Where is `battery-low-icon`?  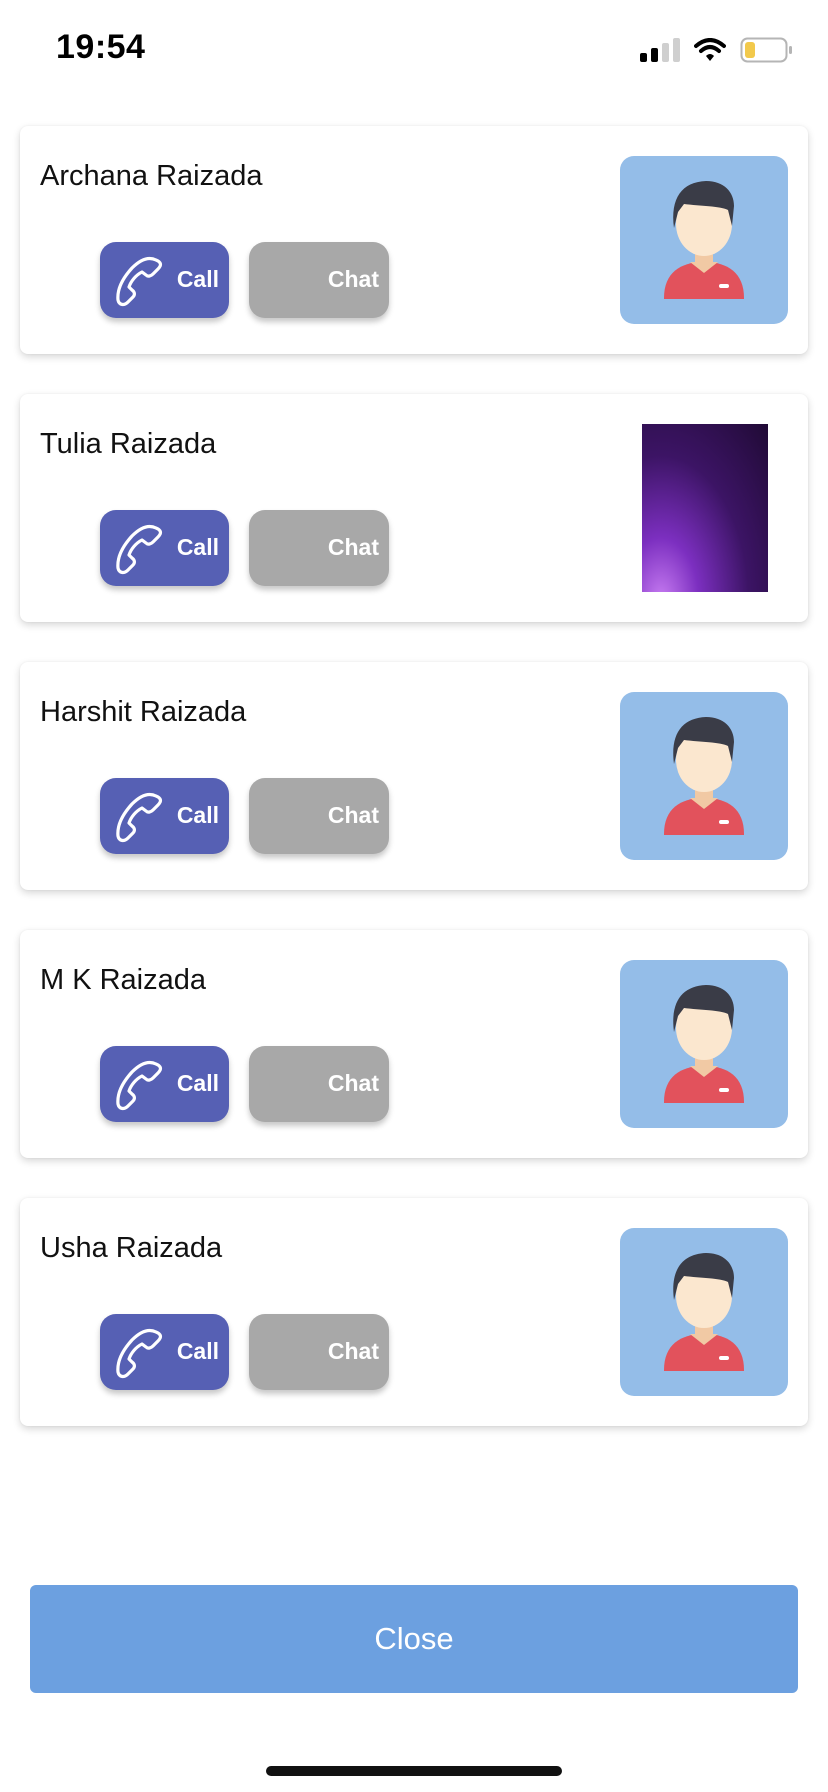 battery-low-icon is located at coordinates (766, 50).